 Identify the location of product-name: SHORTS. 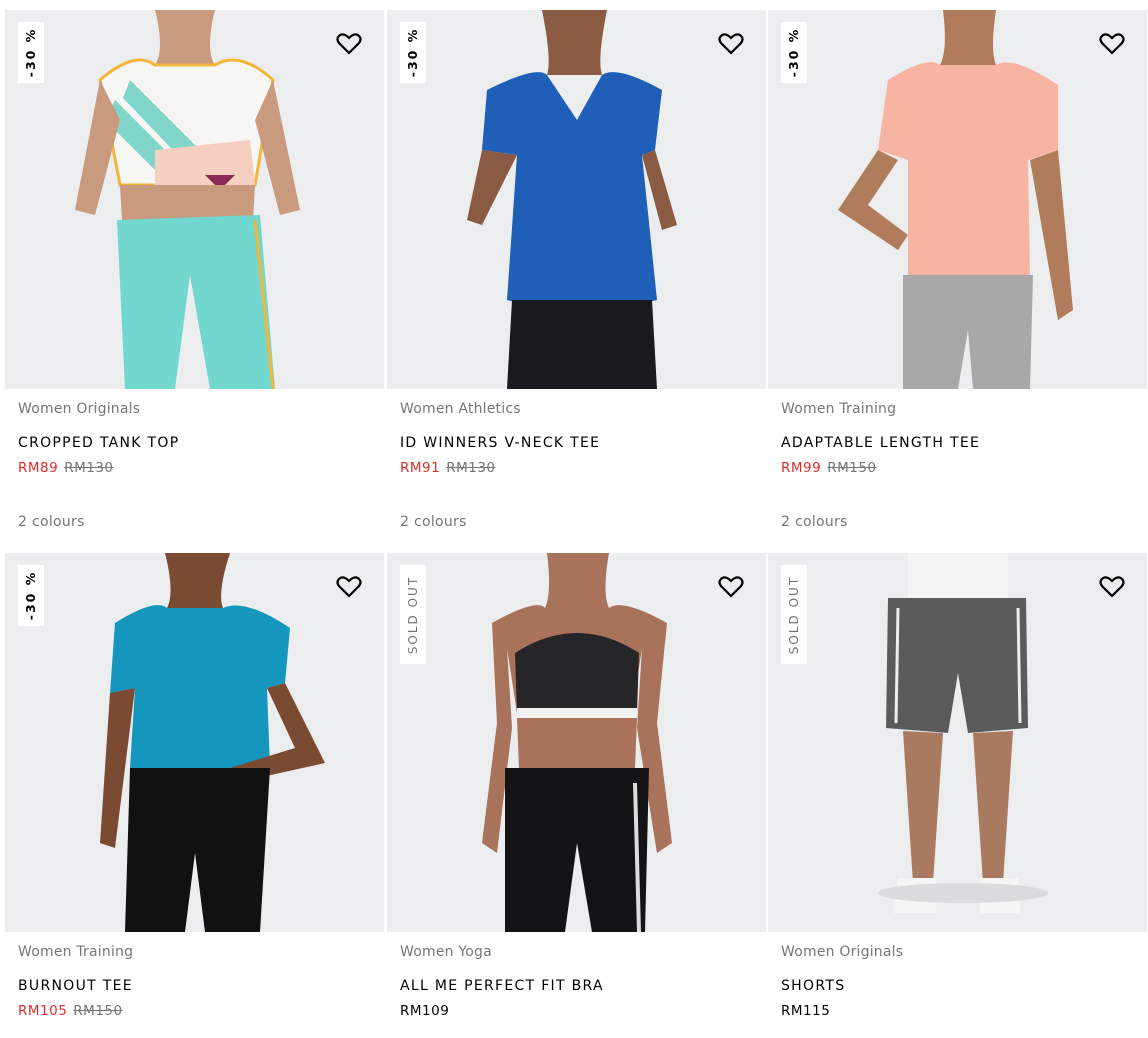
(957, 986).